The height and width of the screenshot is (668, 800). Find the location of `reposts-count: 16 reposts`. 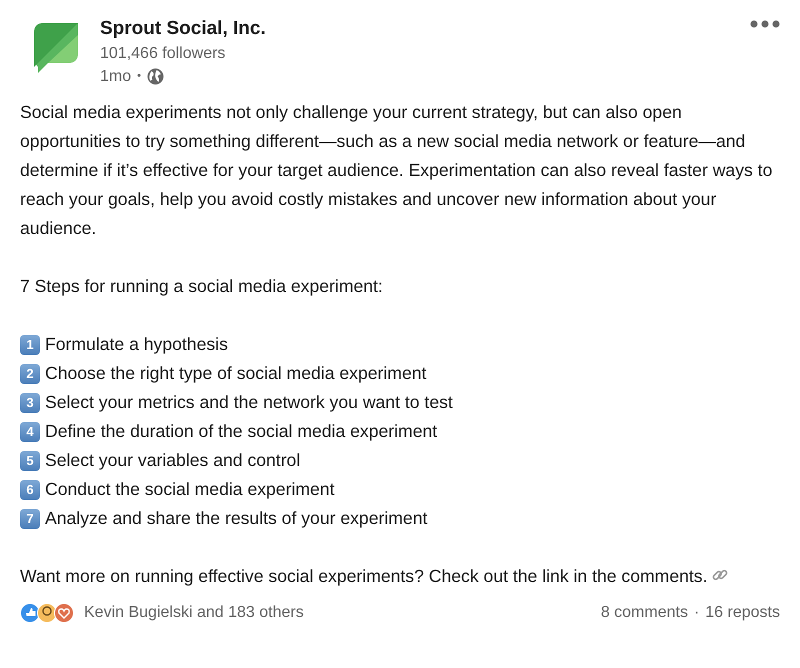

reposts-count: 16 reposts is located at coordinates (742, 613).